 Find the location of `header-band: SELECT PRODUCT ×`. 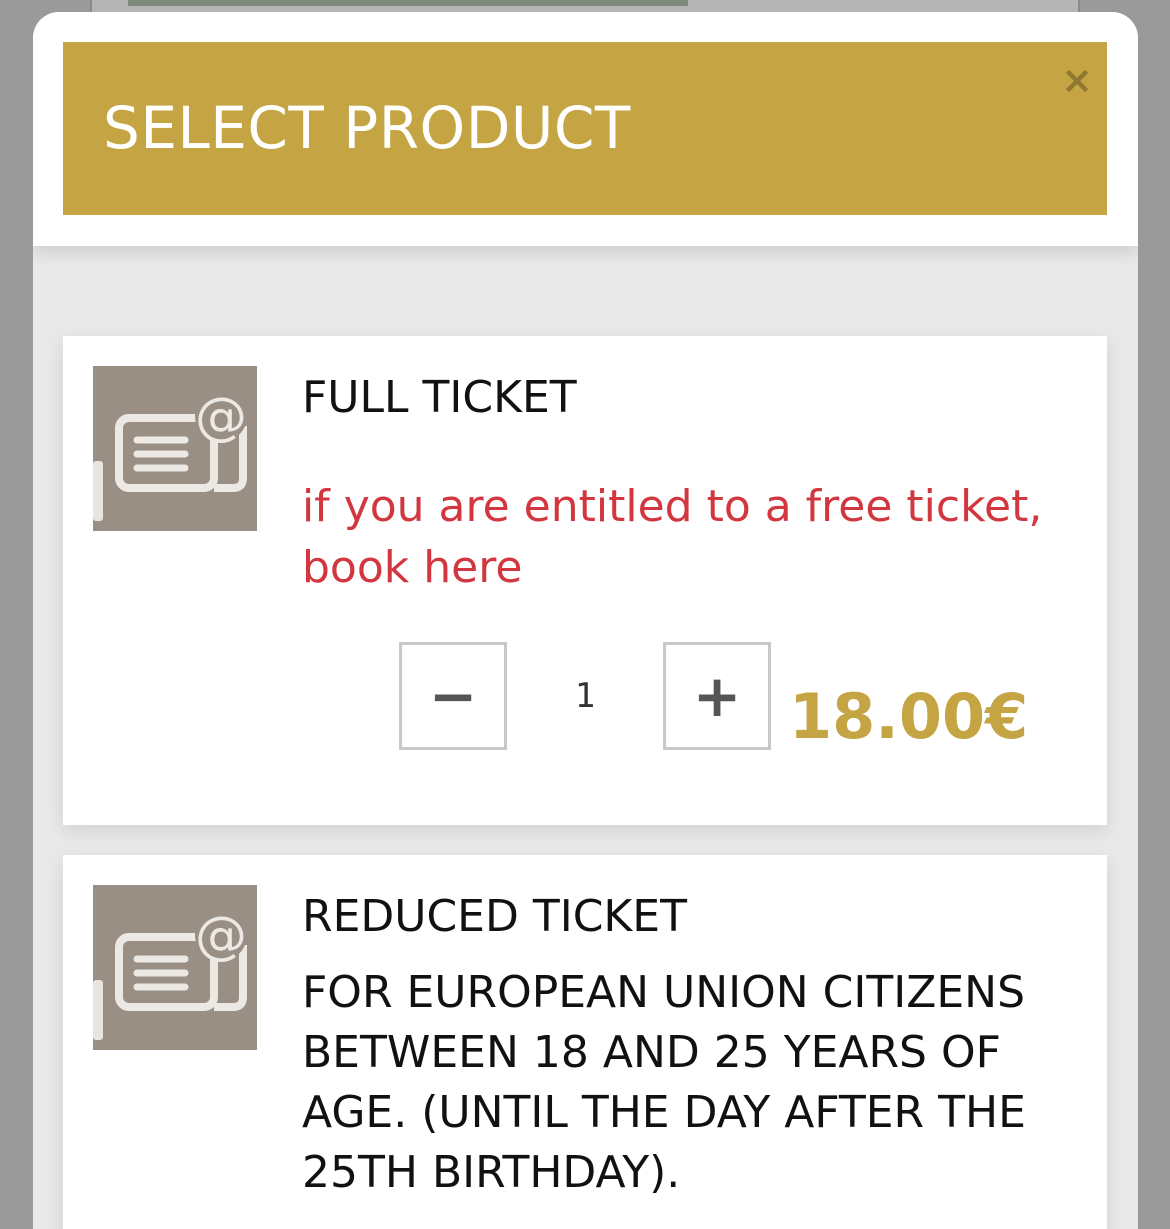

header-band: SELECT PRODUCT × is located at coordinates (585, 128).